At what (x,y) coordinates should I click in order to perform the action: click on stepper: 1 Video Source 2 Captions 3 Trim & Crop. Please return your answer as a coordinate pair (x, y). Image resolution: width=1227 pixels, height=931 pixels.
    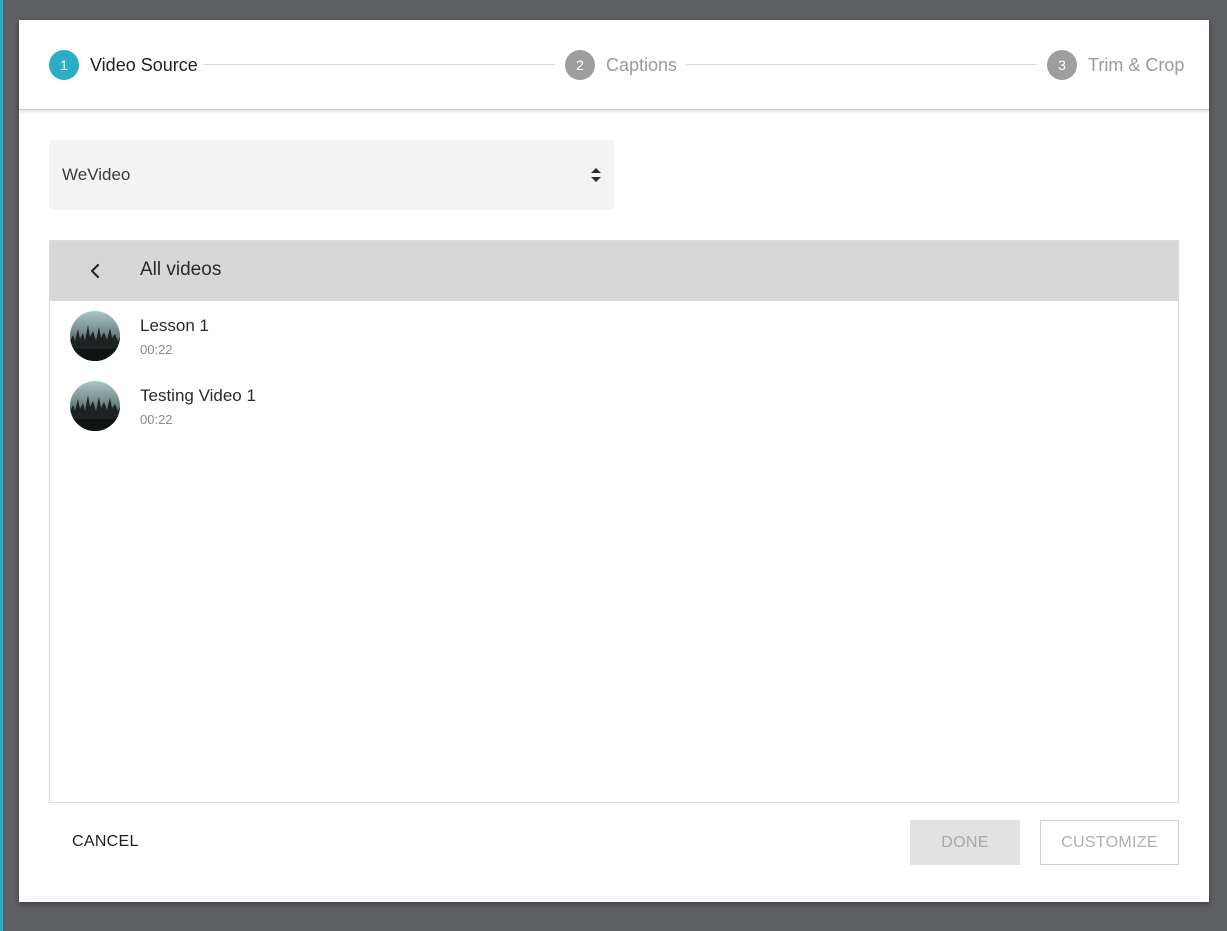
    Looking at the image, I should click on (614, 65).